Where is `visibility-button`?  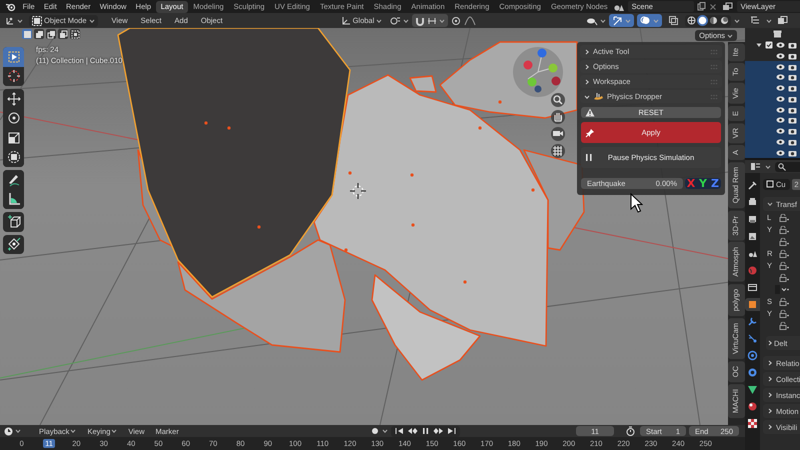 visibility-button is located at coordinates (596, 21).